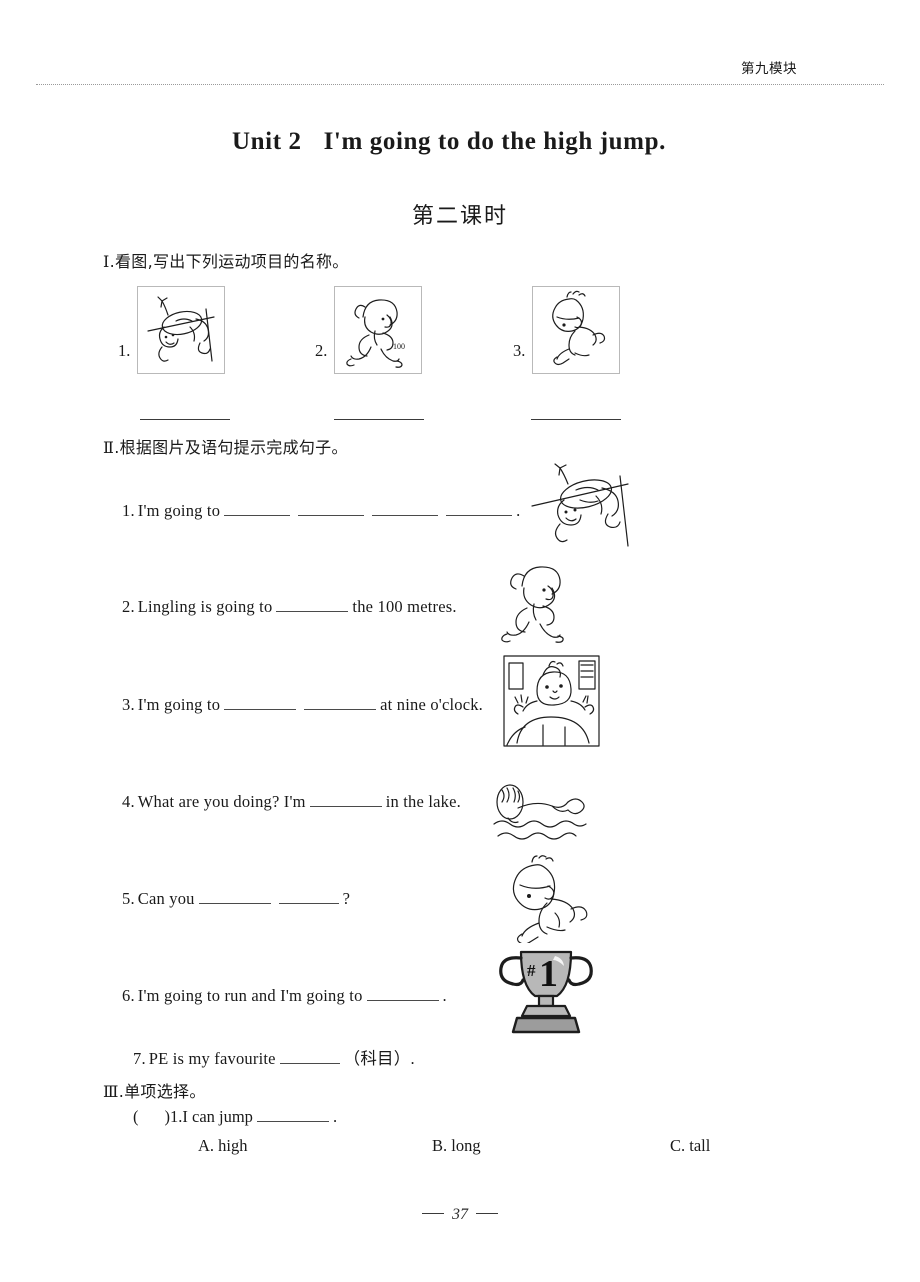  I want to click on question-blank-5a, so click(234, 897).